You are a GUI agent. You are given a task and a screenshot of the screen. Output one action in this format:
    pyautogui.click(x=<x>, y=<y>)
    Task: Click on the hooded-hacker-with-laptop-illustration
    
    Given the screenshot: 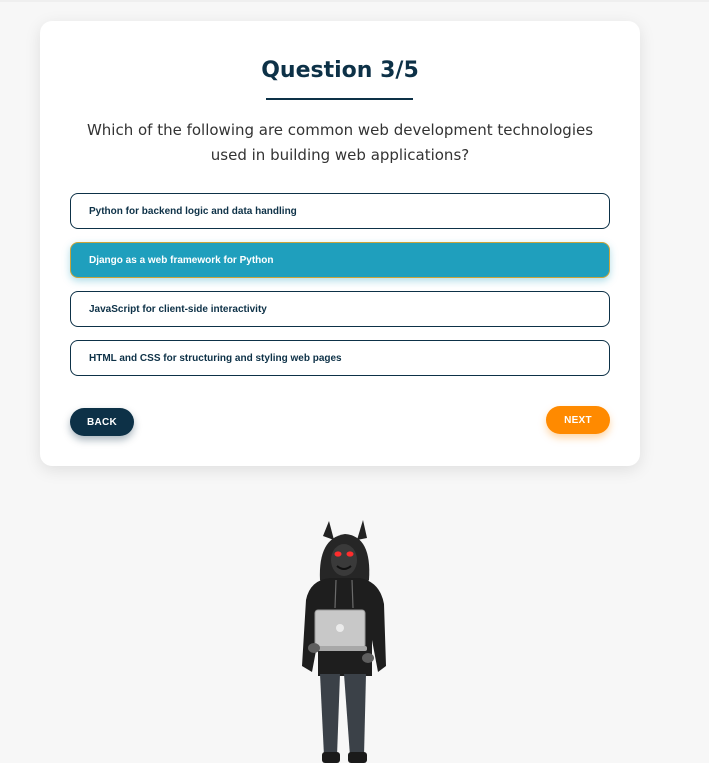 What is the action you would take?
    pyautogui.click(x=344, y=641)
    